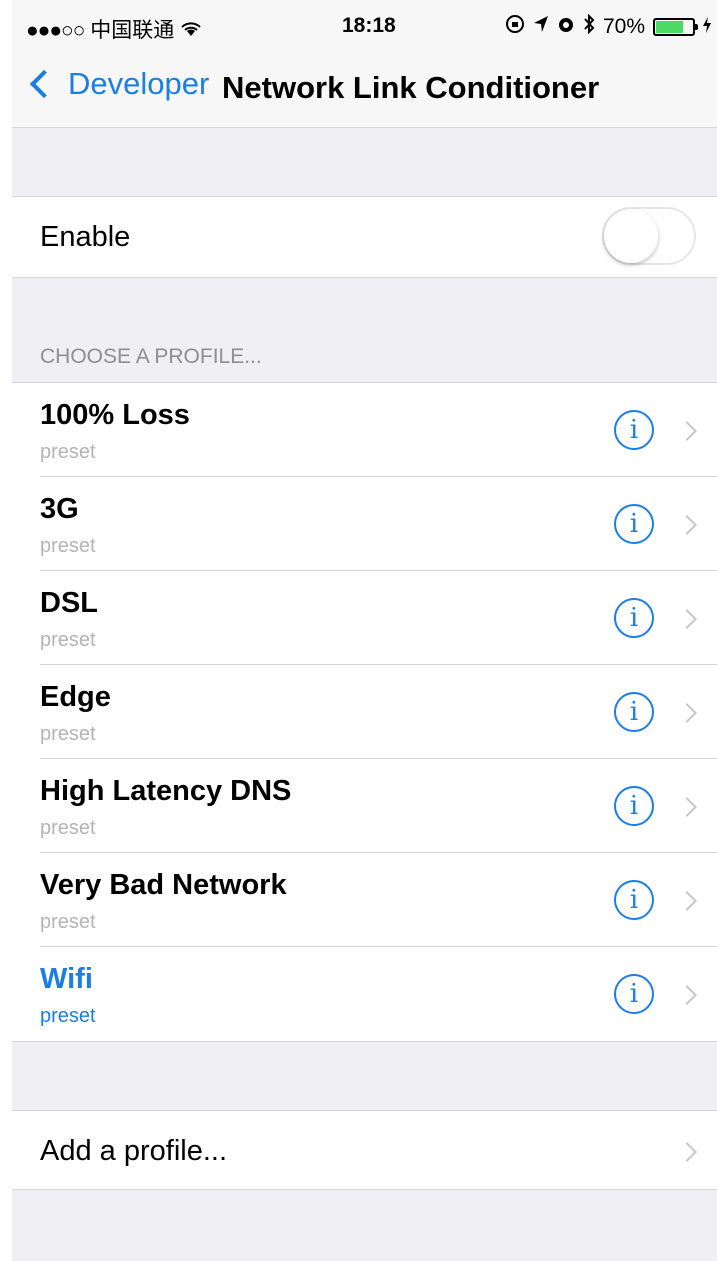  I want to click on profile-row: 3G preset i, so click(364, 524).